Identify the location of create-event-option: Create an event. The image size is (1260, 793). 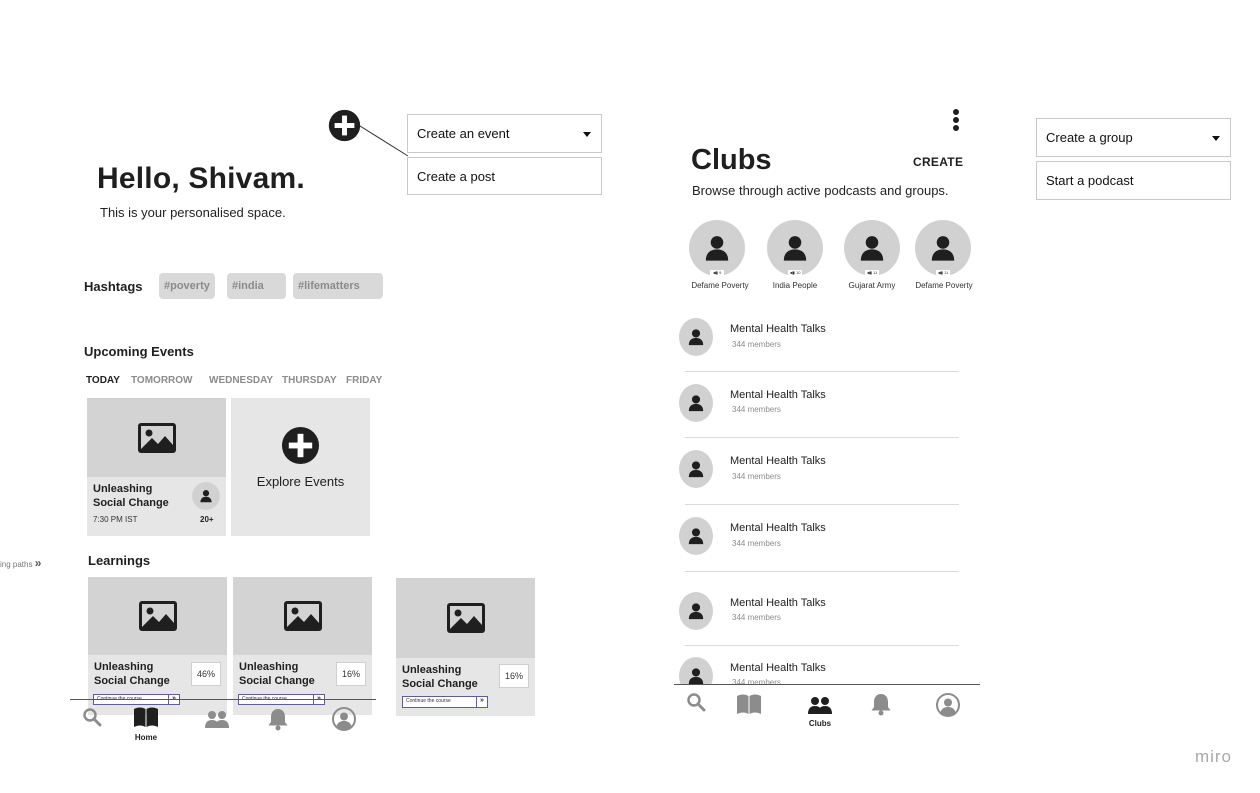
(504, 133).